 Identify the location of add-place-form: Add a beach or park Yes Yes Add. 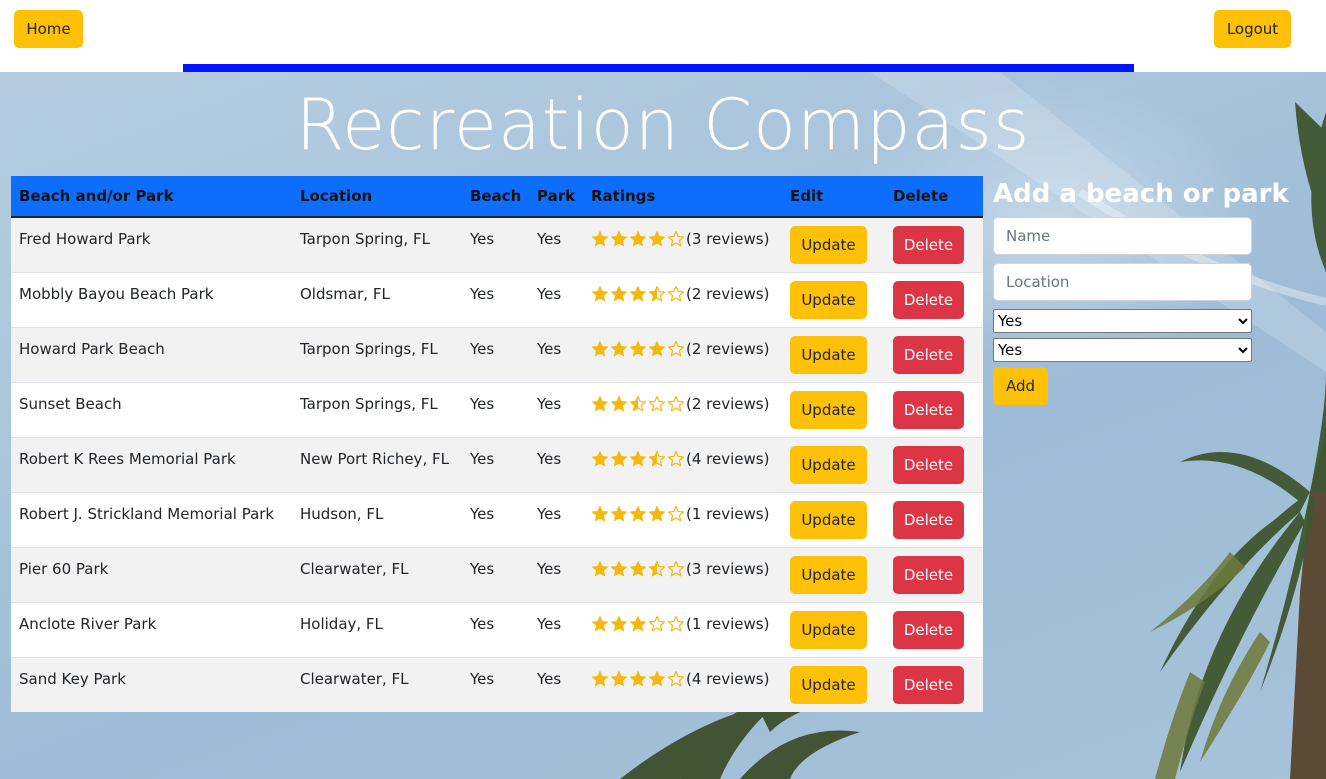
(1141, 290).